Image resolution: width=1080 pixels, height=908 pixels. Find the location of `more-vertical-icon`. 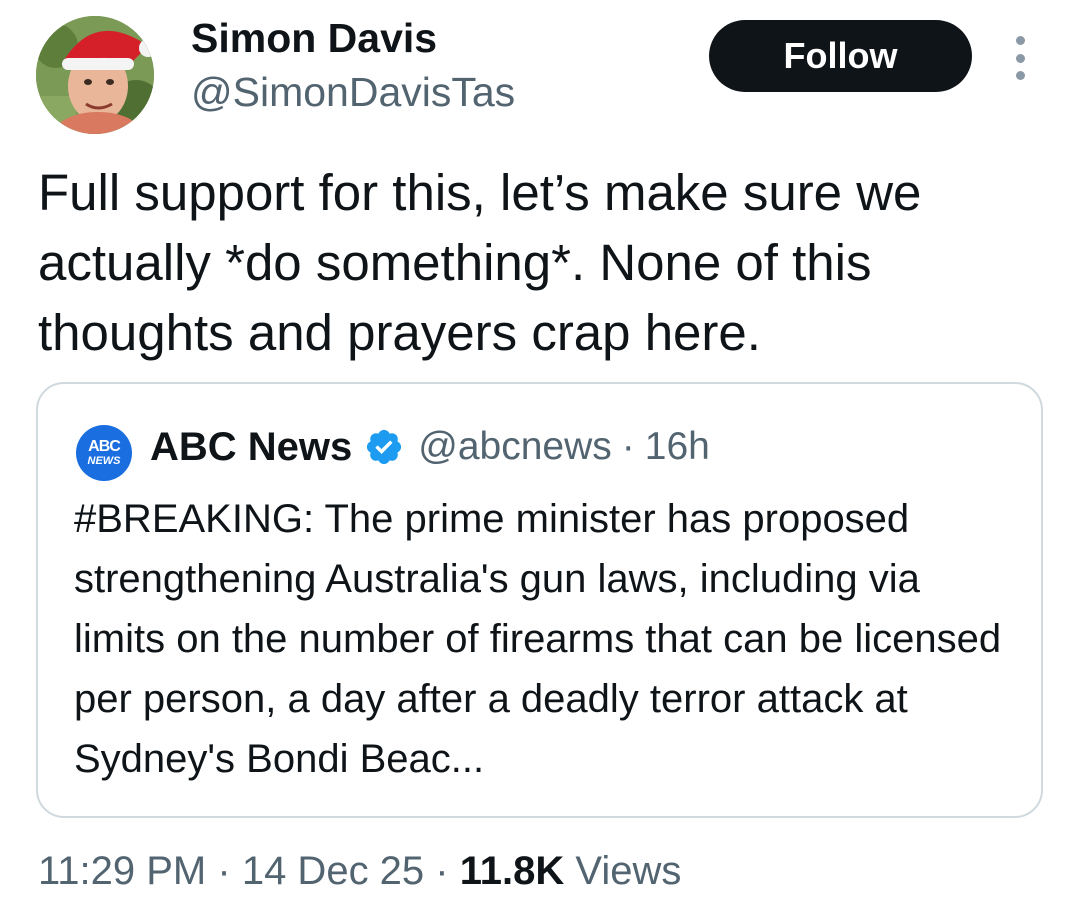

more-vertical-icon is located at coordinates (1020, 58).